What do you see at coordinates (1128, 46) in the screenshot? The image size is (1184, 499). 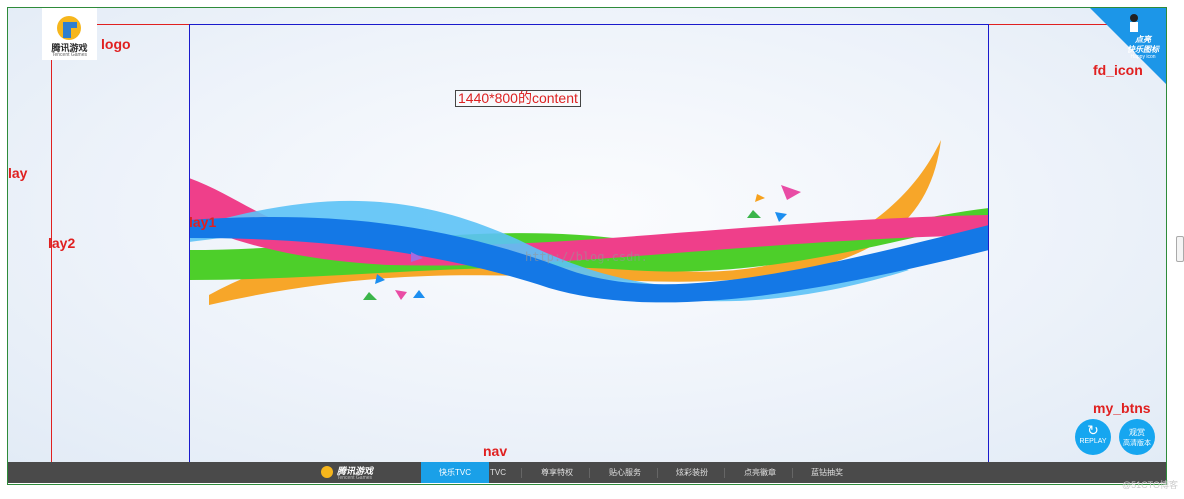 I see `fd-icon-banner: 点亮 快乐图标 Happy icon` at bounding box center [1128, 46].